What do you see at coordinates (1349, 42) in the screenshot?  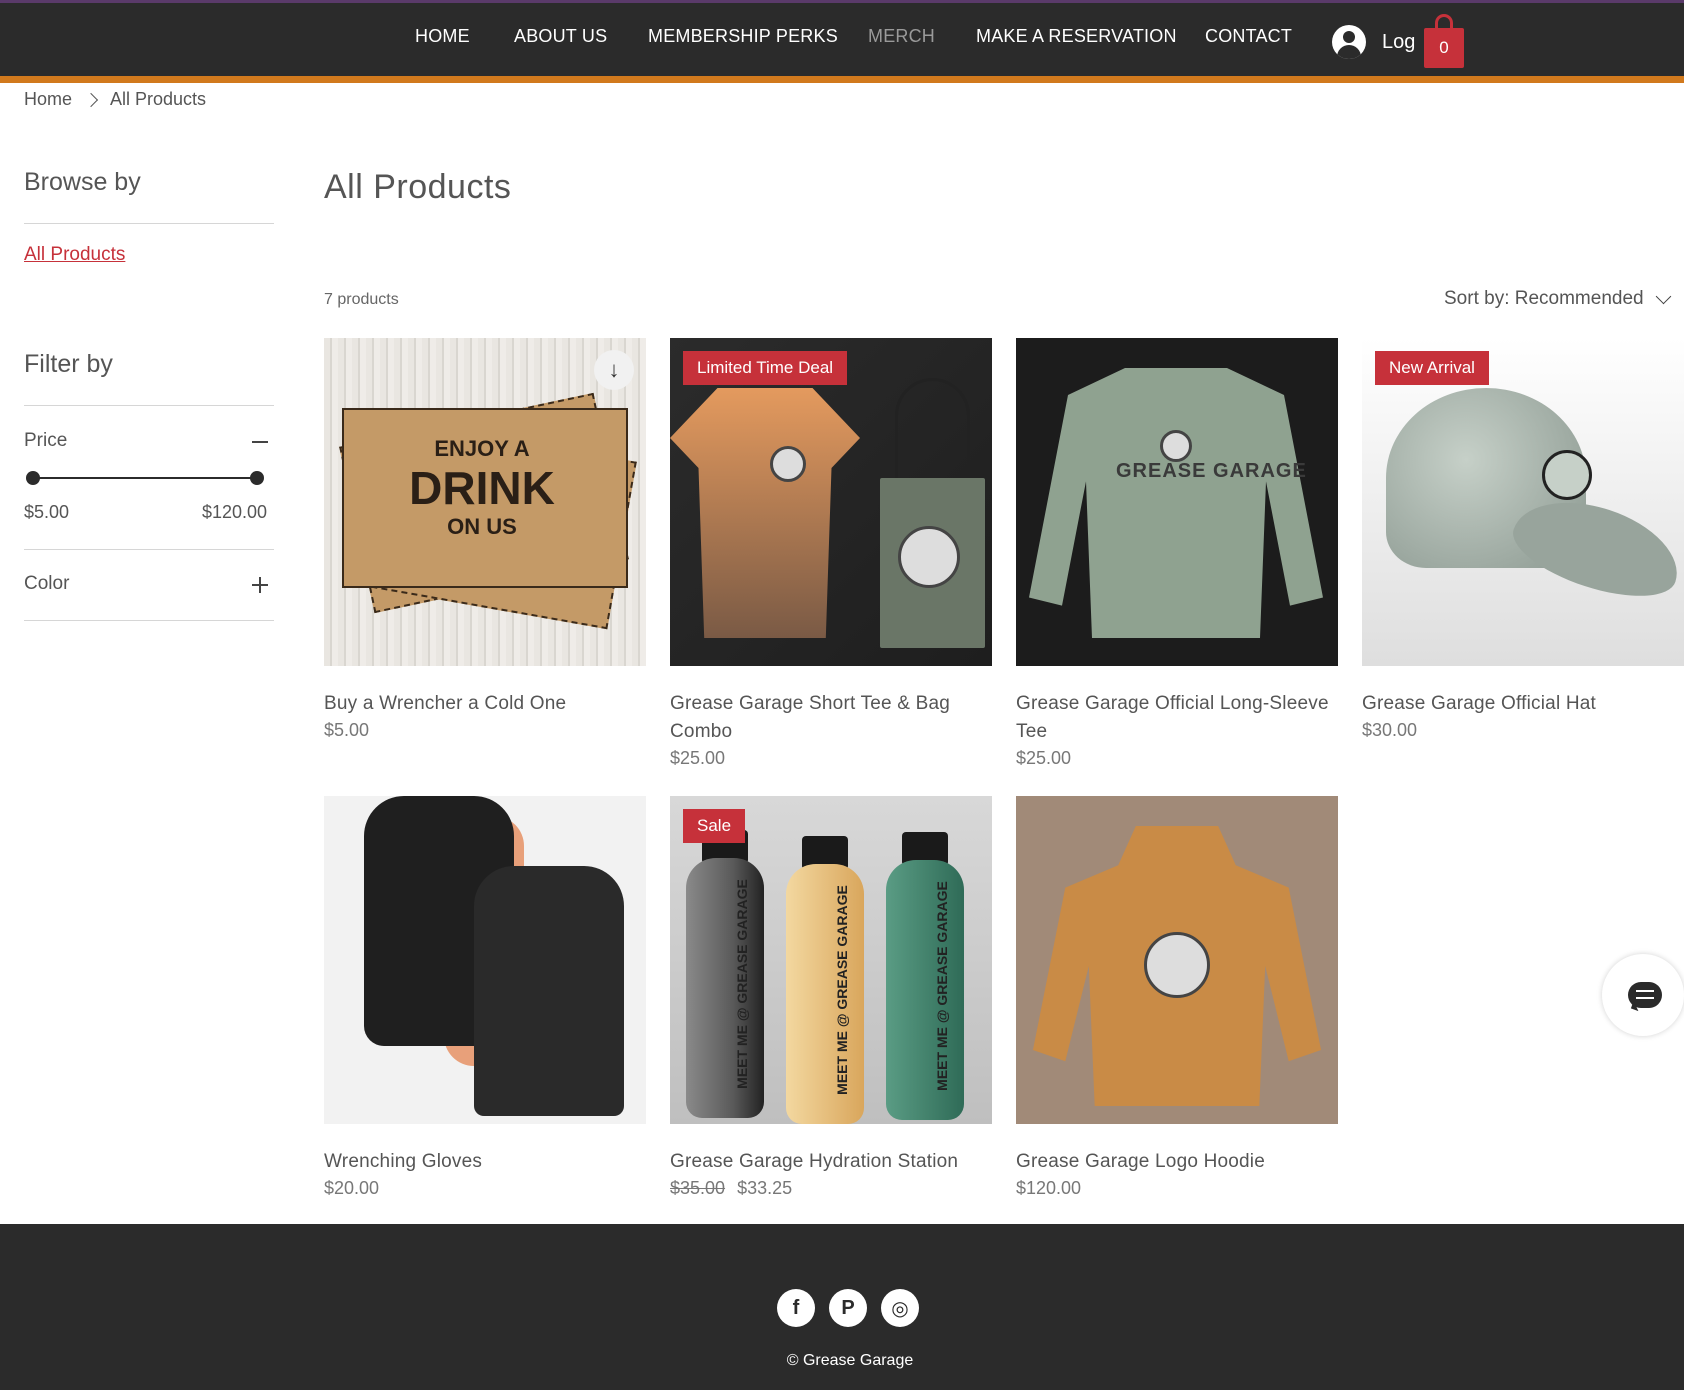 I see `user-avatar-icon` at bounding box center [1349, 42].